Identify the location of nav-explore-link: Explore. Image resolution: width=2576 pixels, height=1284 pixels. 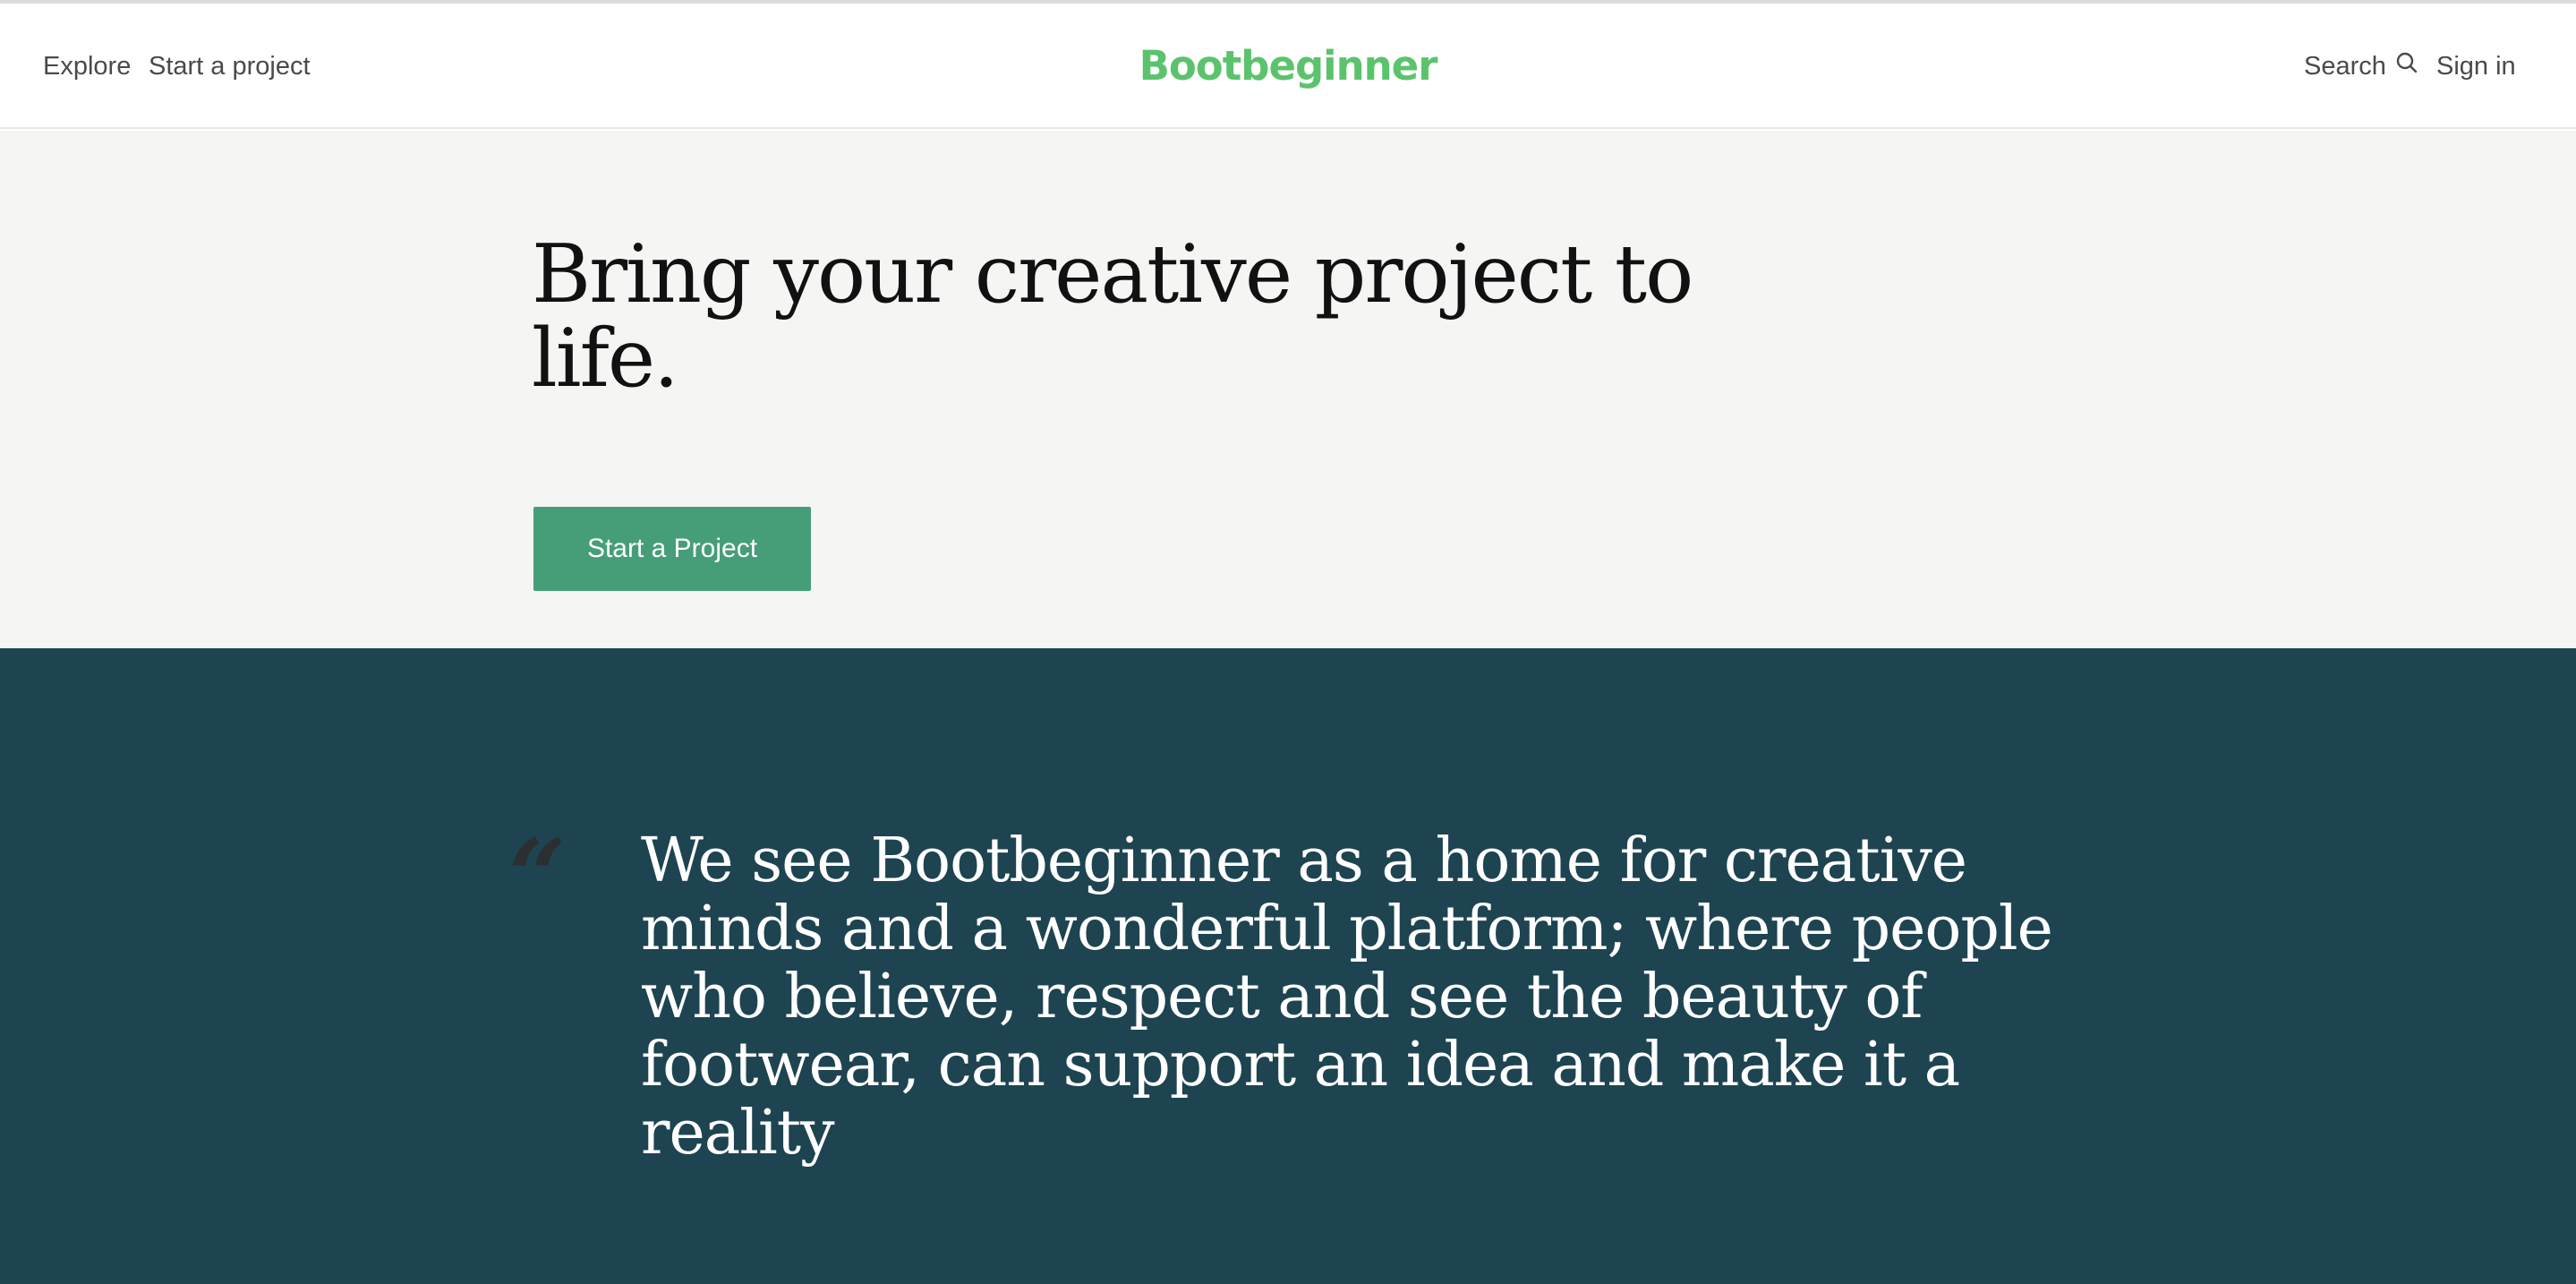
(87, 66).